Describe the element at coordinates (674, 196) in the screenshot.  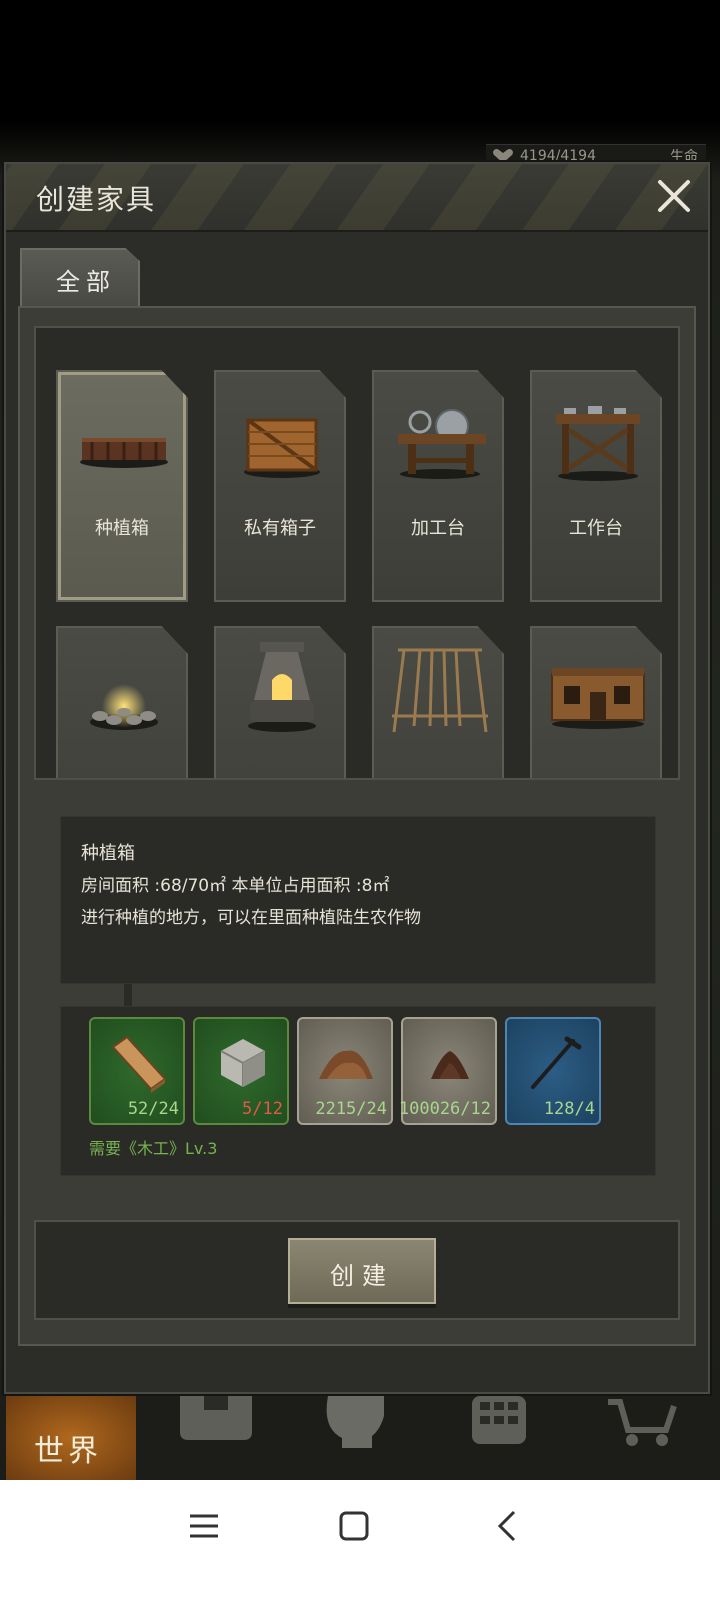
I see `close-icon` at that location.